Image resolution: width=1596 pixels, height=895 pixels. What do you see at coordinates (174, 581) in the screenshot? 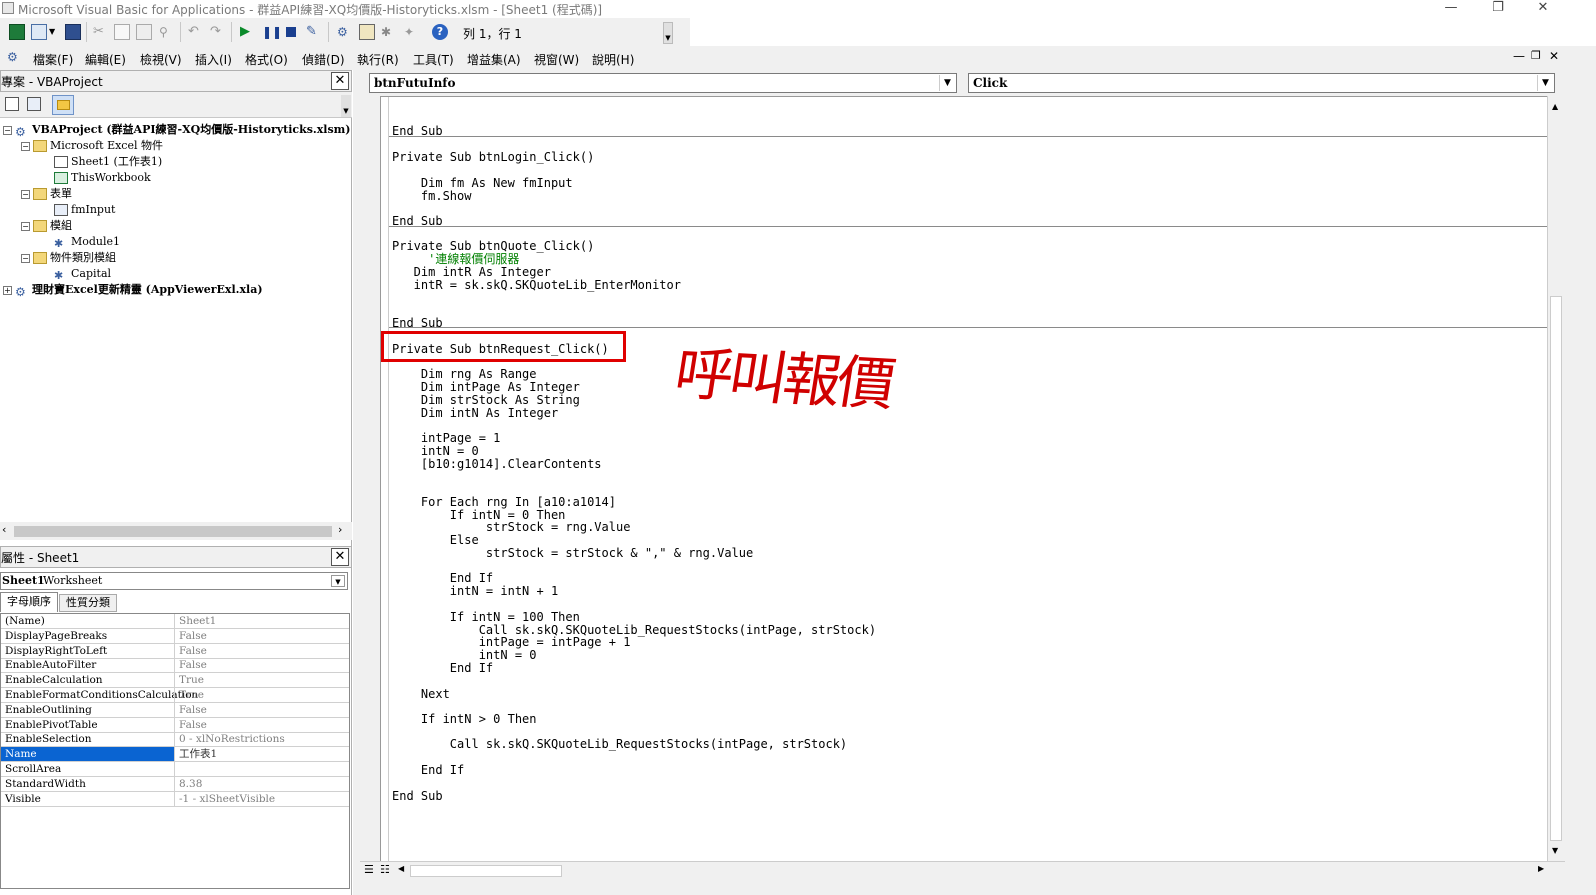
I see `object-selector: Sheet1 Worksheet ▼` at bounding box center [174, 581].